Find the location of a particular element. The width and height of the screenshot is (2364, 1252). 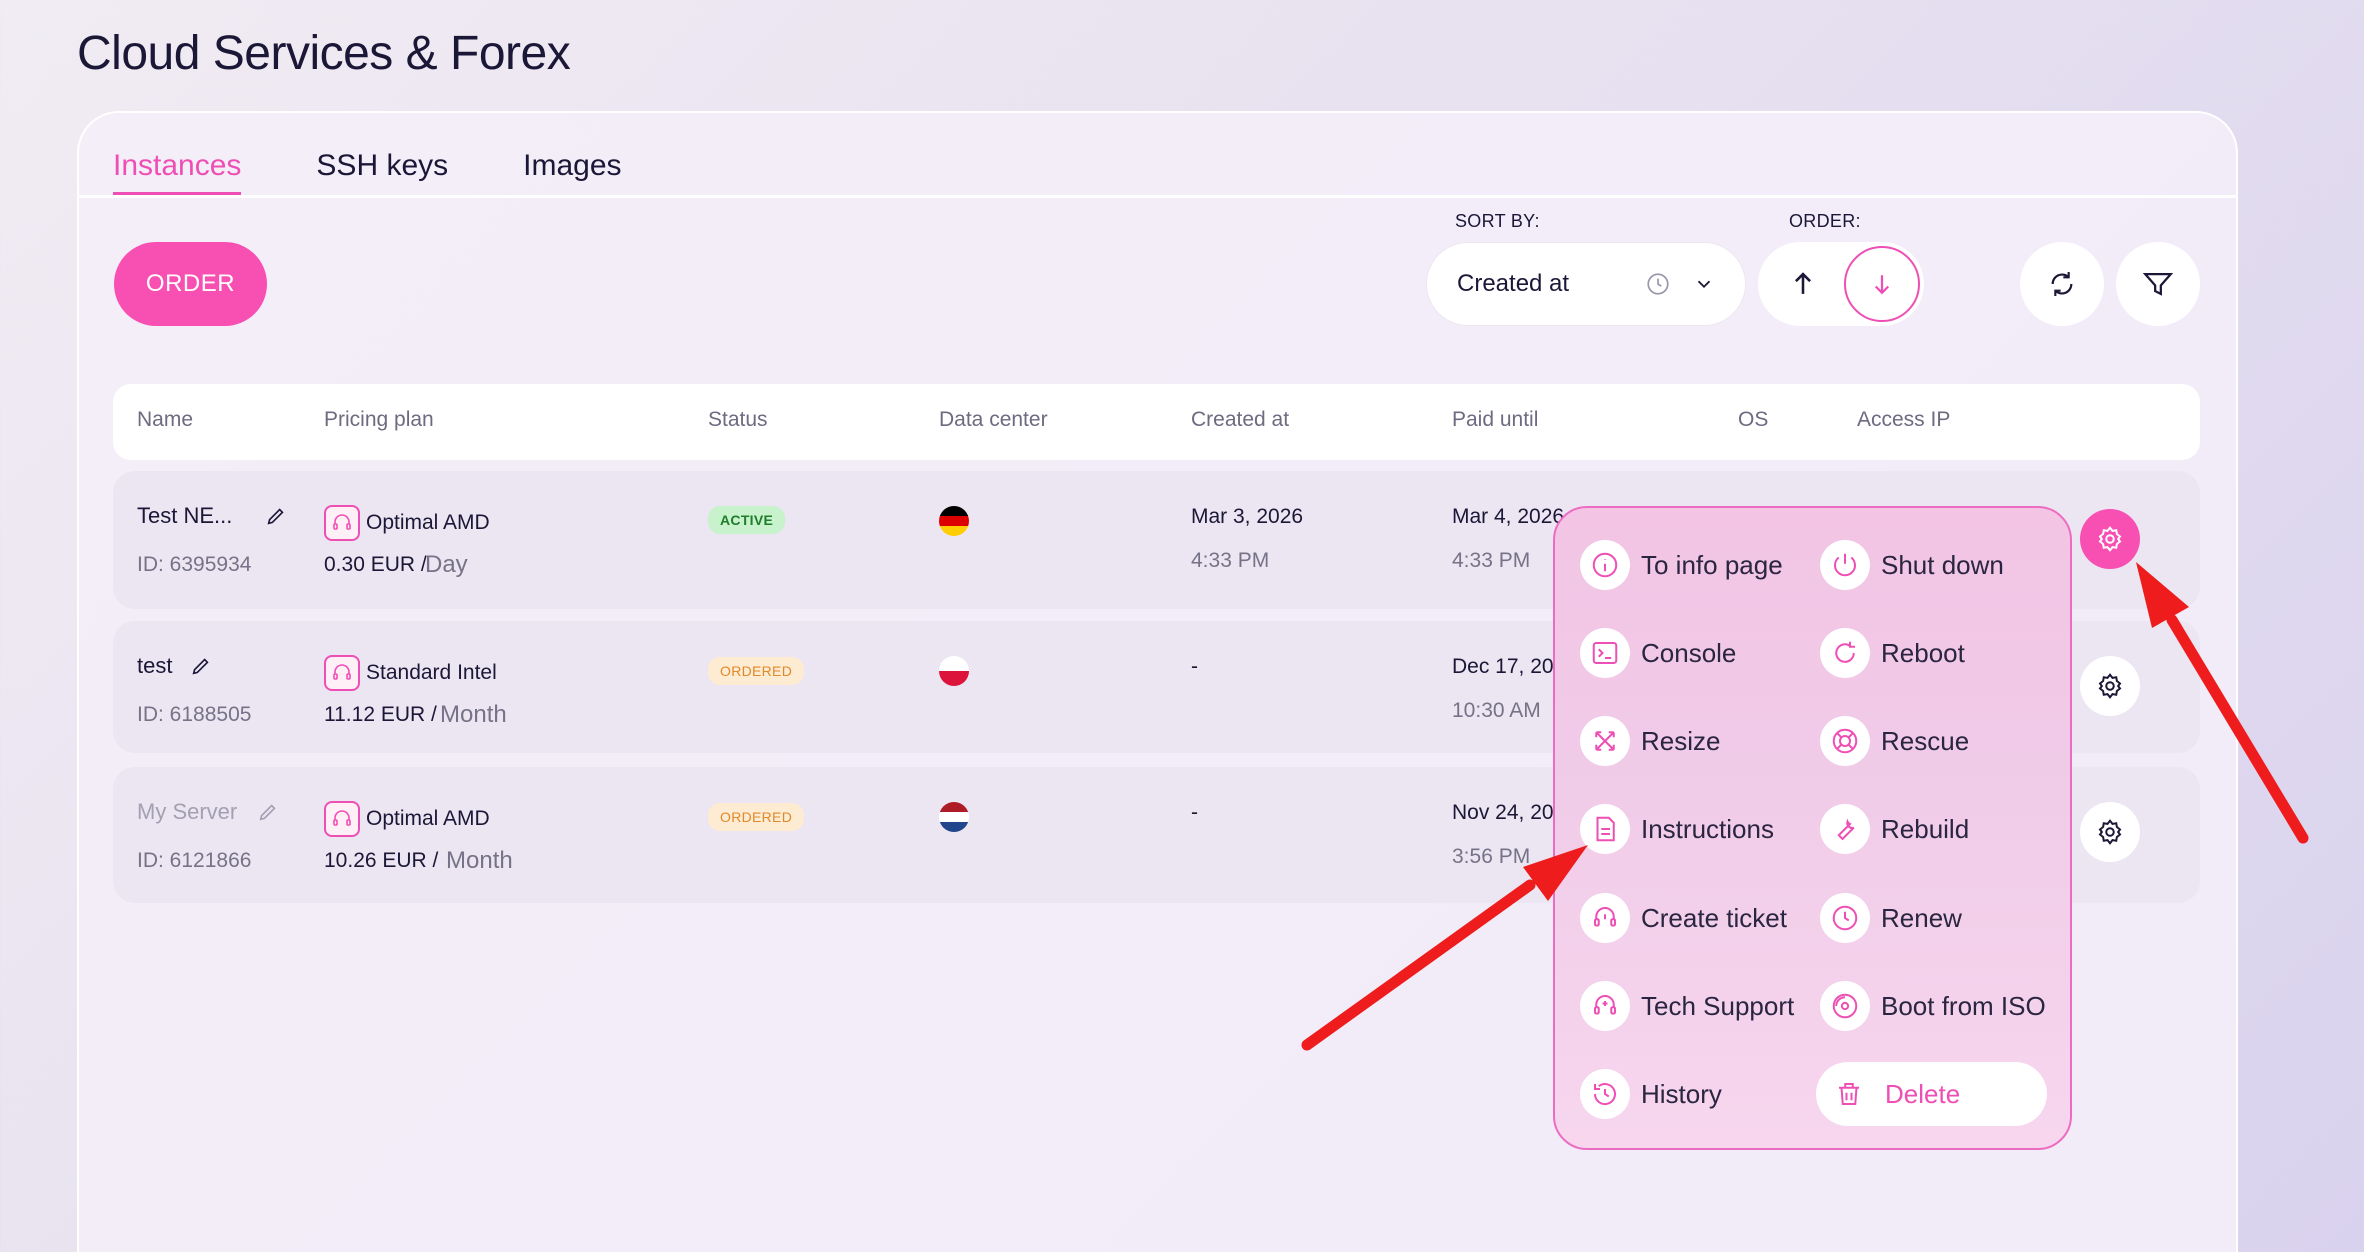

trash-icon is located at coordinates (1849, 1094).